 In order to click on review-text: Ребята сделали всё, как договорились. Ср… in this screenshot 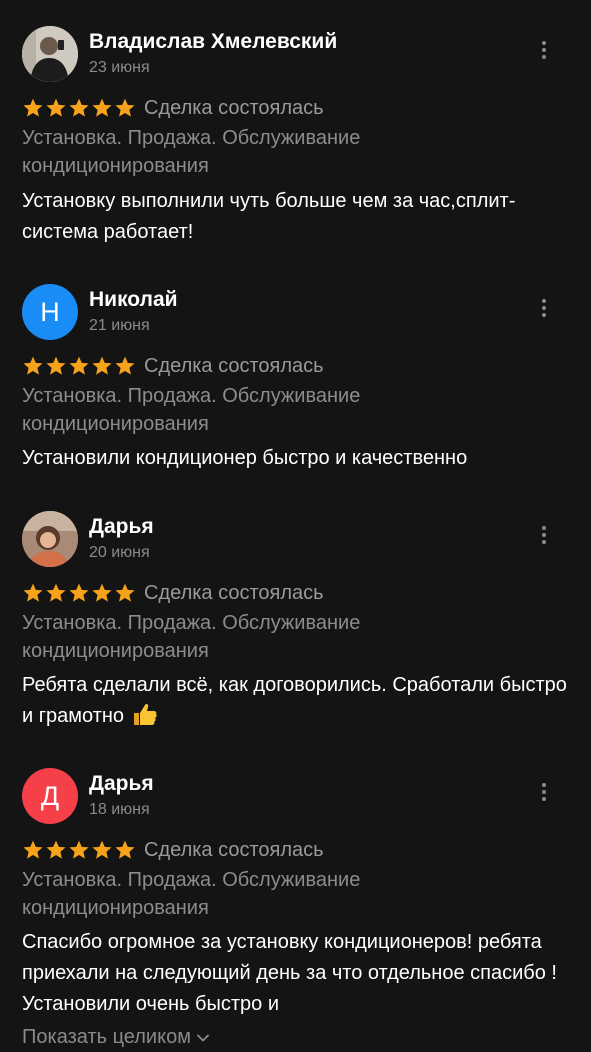, I will do `click(294, 700)`.